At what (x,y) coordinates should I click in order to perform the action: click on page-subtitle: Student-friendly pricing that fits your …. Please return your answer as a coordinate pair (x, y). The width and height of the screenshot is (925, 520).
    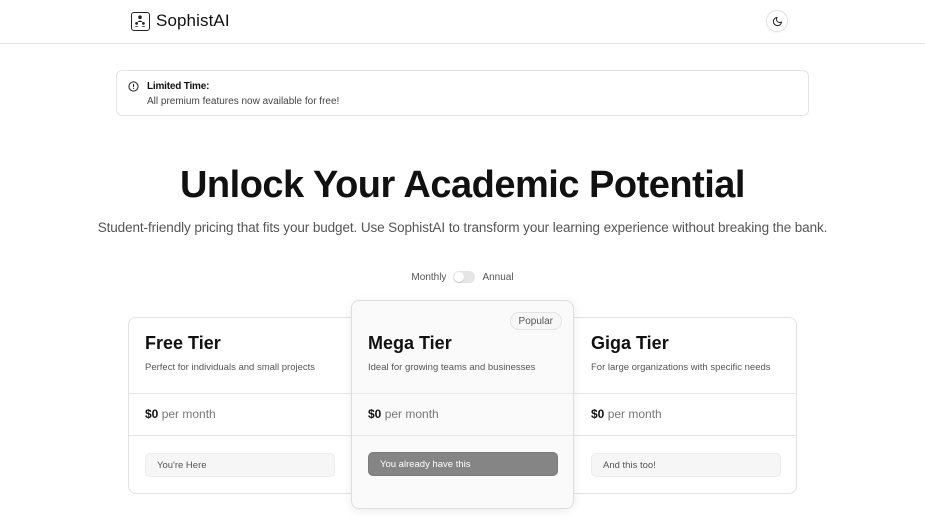
    Looking at the image, I should click on (462, 227).